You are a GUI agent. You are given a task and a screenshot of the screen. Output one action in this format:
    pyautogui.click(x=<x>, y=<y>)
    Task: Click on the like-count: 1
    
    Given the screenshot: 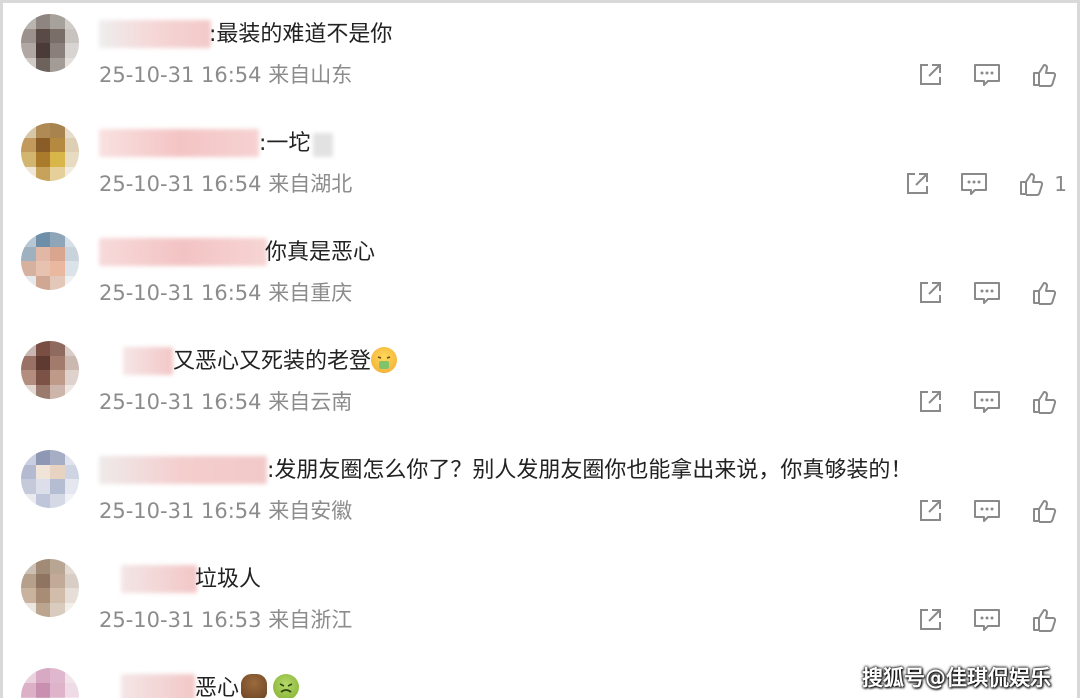 What is the action you would take?
    pyautogui.click(x=1060, y=184)
    